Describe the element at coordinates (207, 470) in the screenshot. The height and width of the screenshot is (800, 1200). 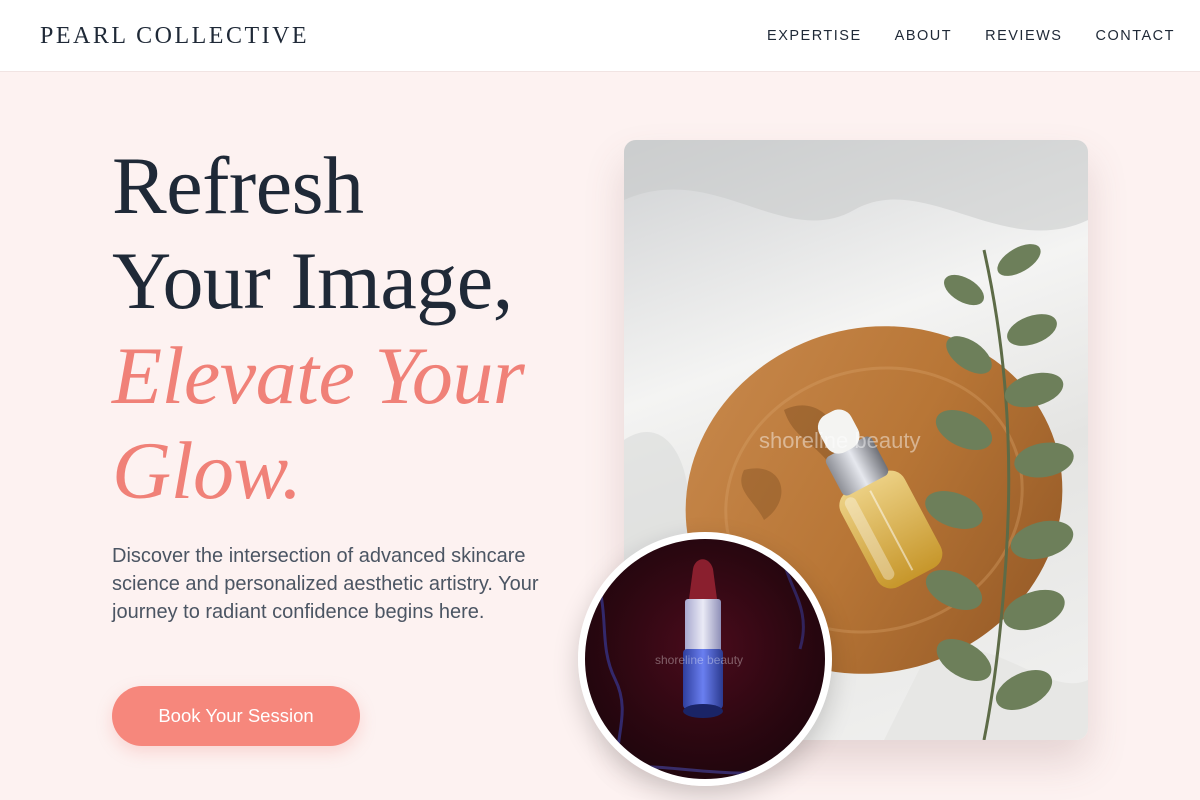
I see `headline-accent-line-2: Glow.` at that location.